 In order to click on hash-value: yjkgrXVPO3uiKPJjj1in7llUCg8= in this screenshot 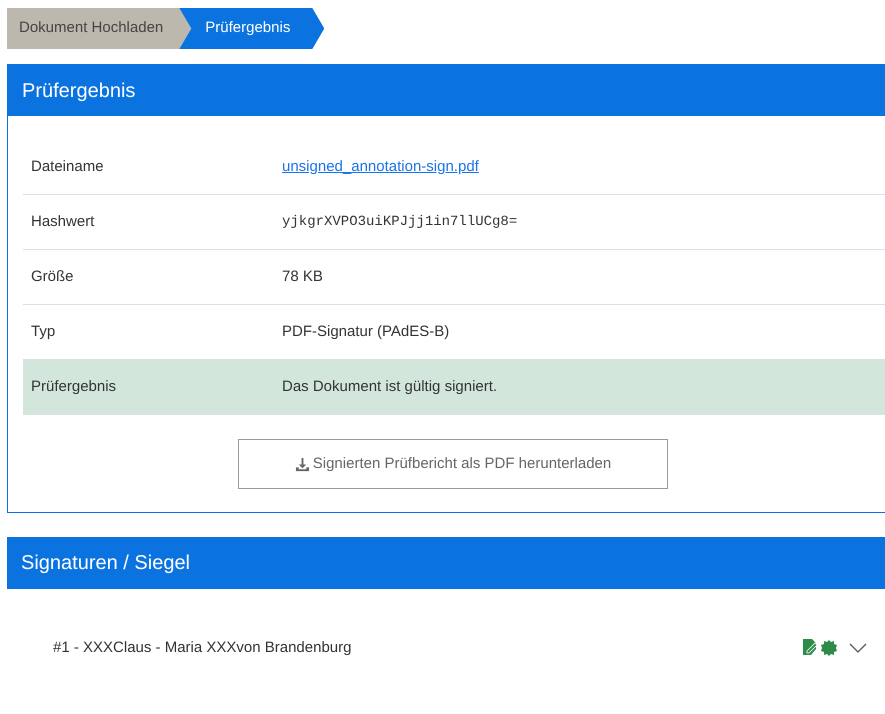, I will do `click(400, 222)`.